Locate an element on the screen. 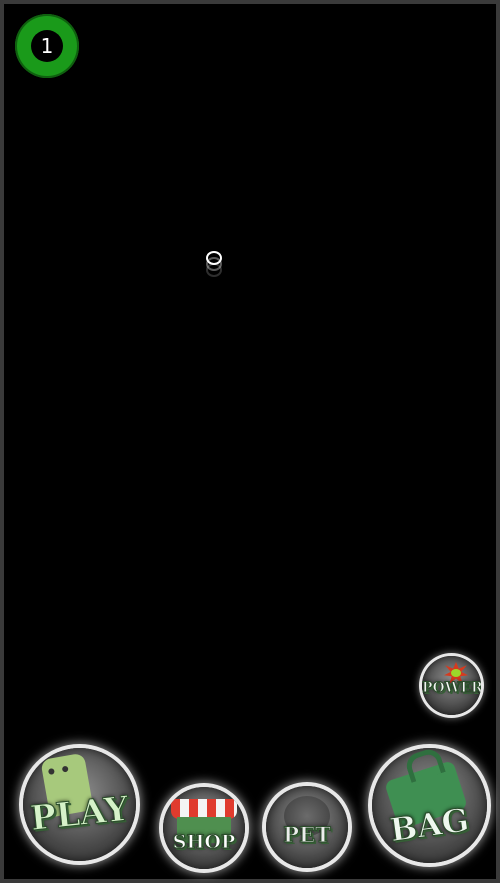 This screenshot has width=500, height=883. play-button: PLAY is located at coordinates (79, 804).